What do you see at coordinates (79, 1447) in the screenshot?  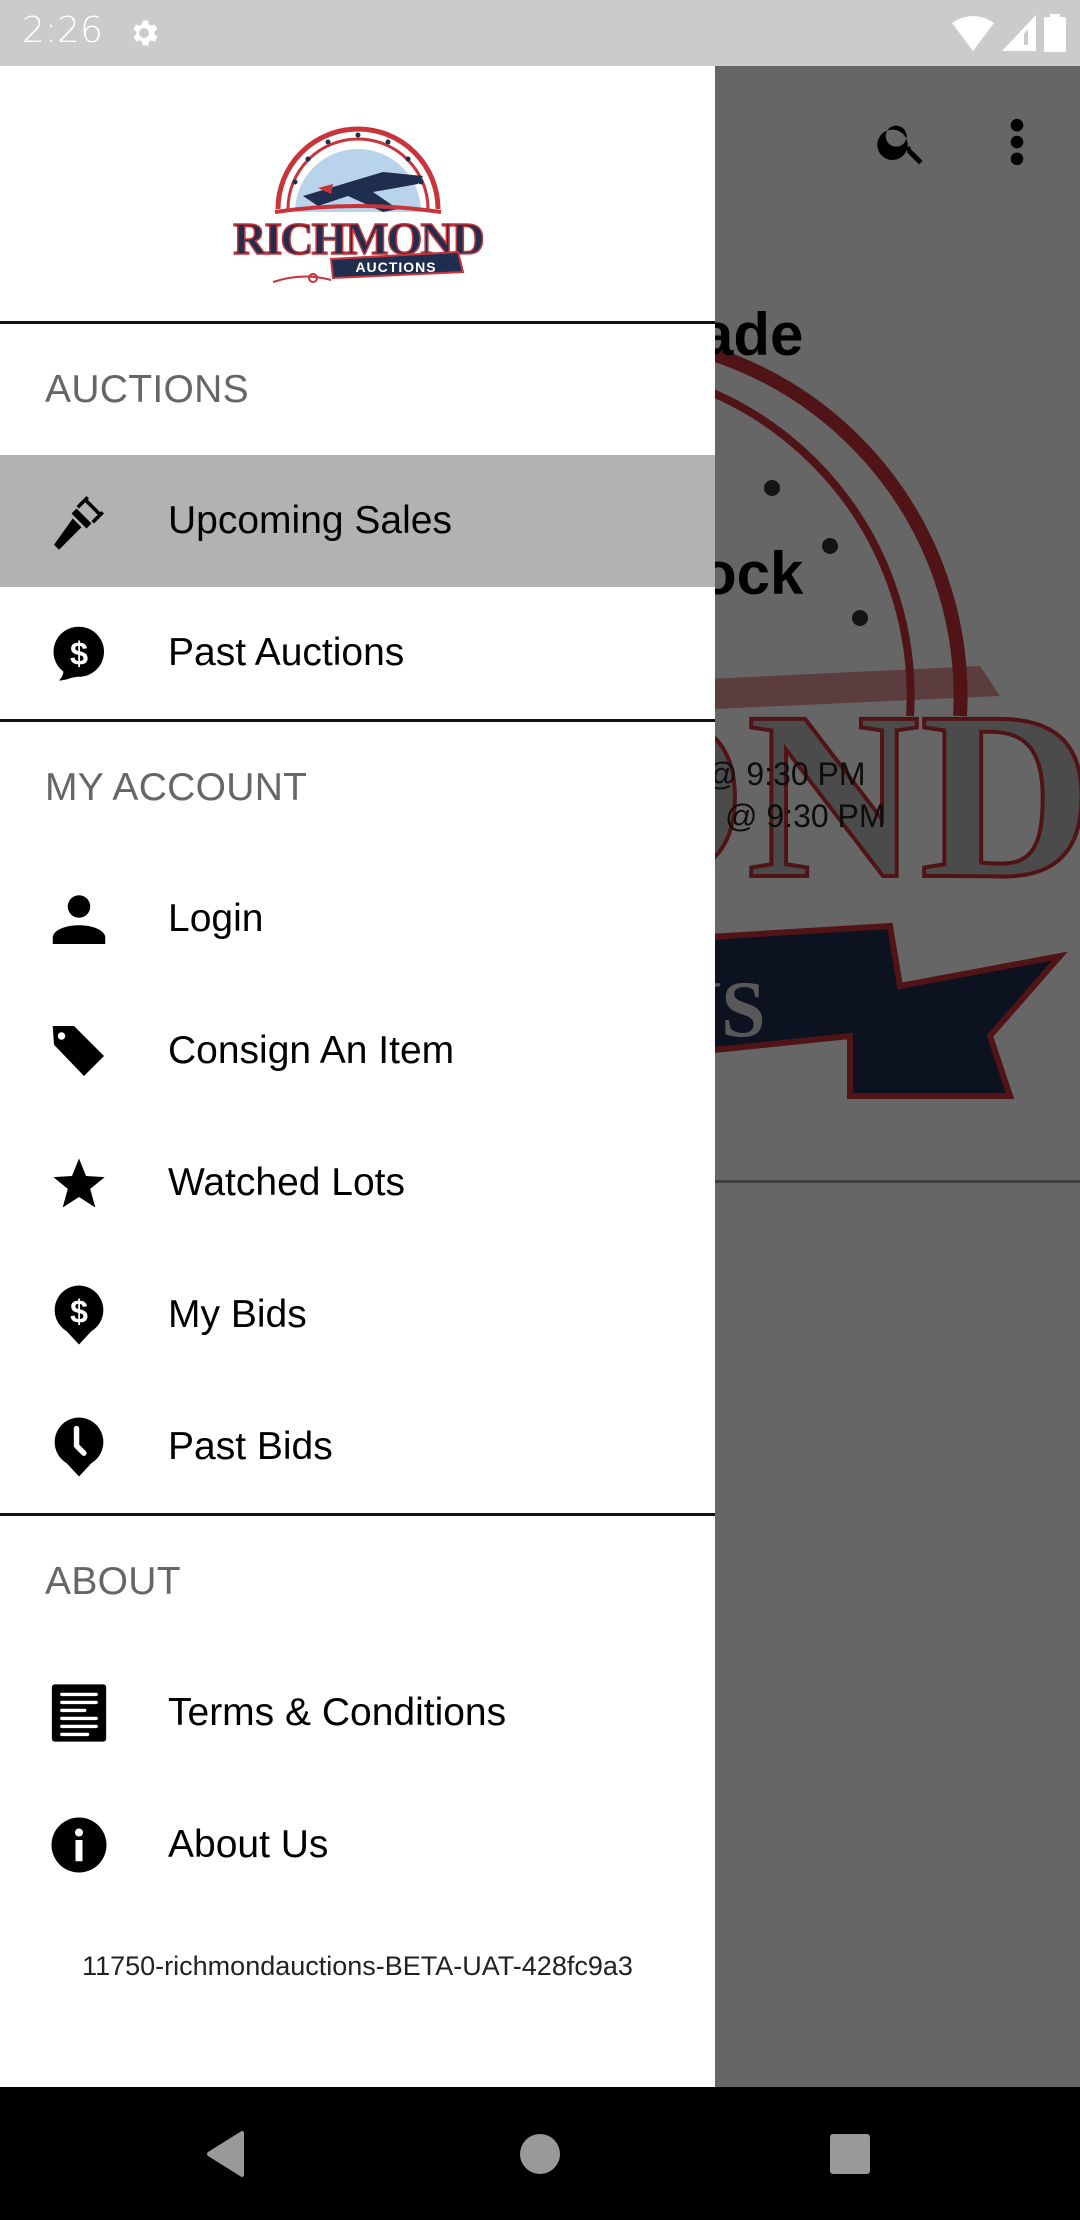 I see `clock-pin-icon` at bounding box center [79, 1447].